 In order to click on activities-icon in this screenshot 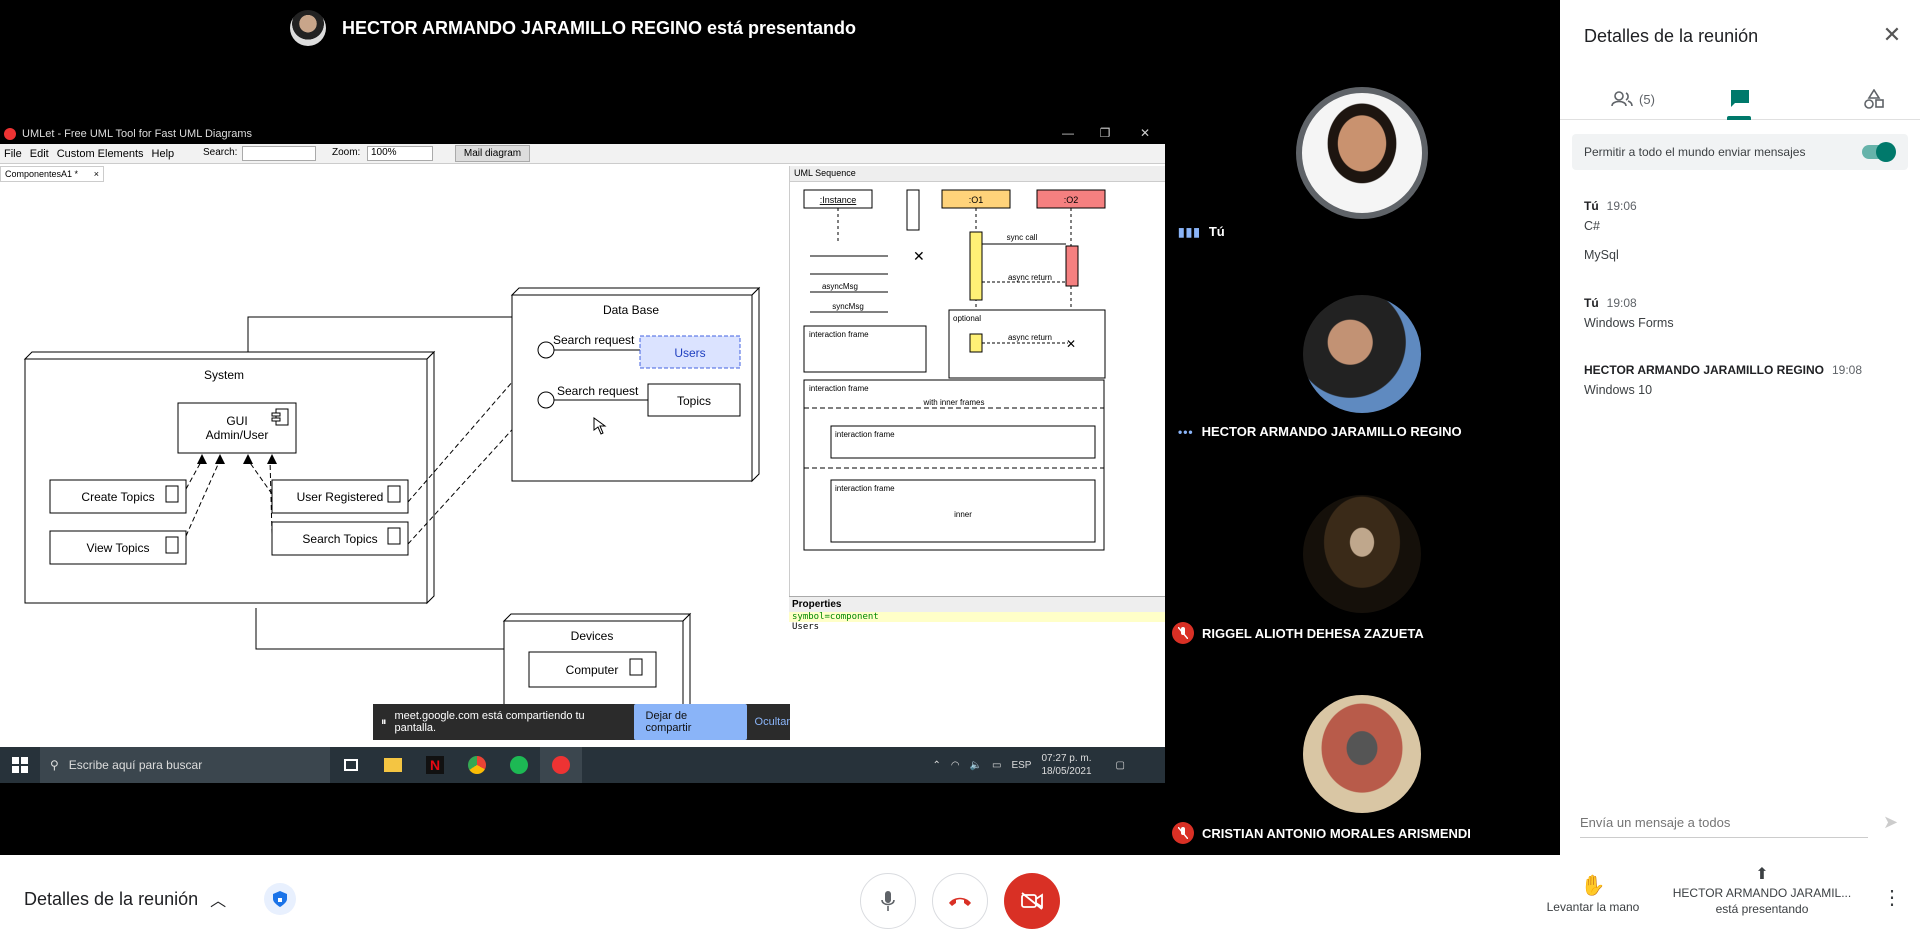, I will do `click(1874, 99)`.